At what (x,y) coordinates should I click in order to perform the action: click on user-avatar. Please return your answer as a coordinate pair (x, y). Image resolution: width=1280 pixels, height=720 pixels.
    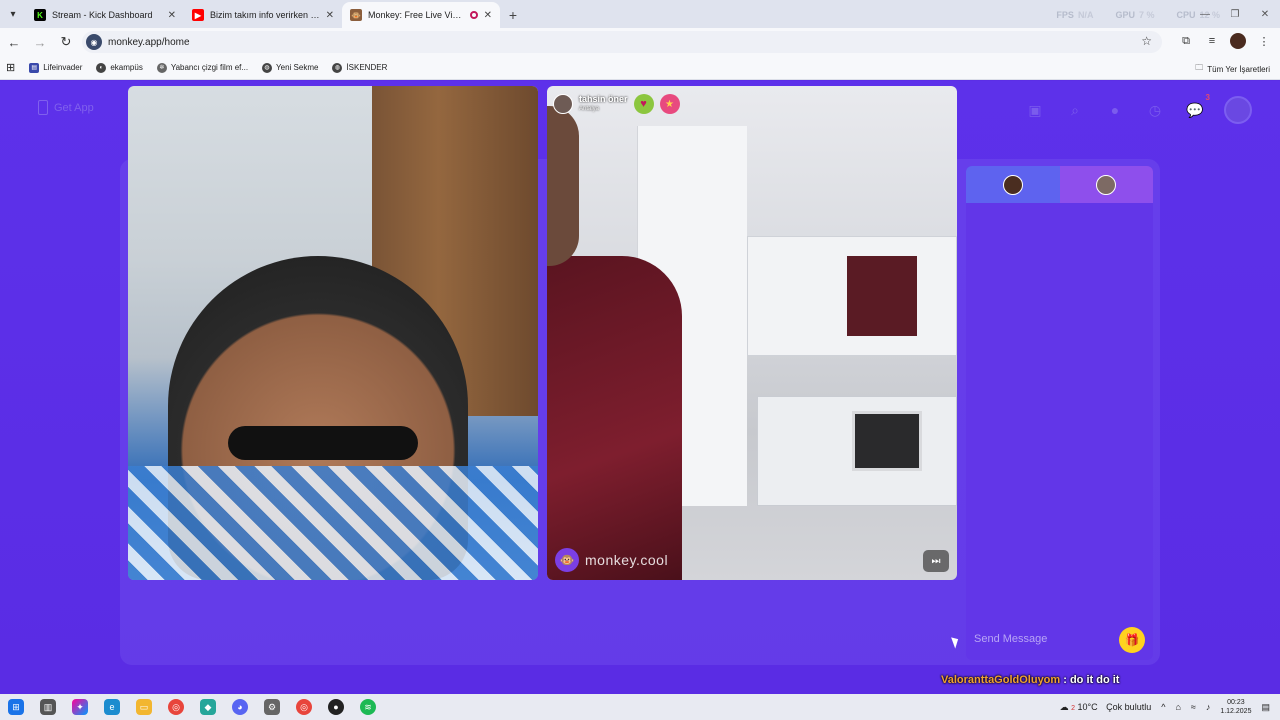
    Looking at the image, I should click on (1238, 110).